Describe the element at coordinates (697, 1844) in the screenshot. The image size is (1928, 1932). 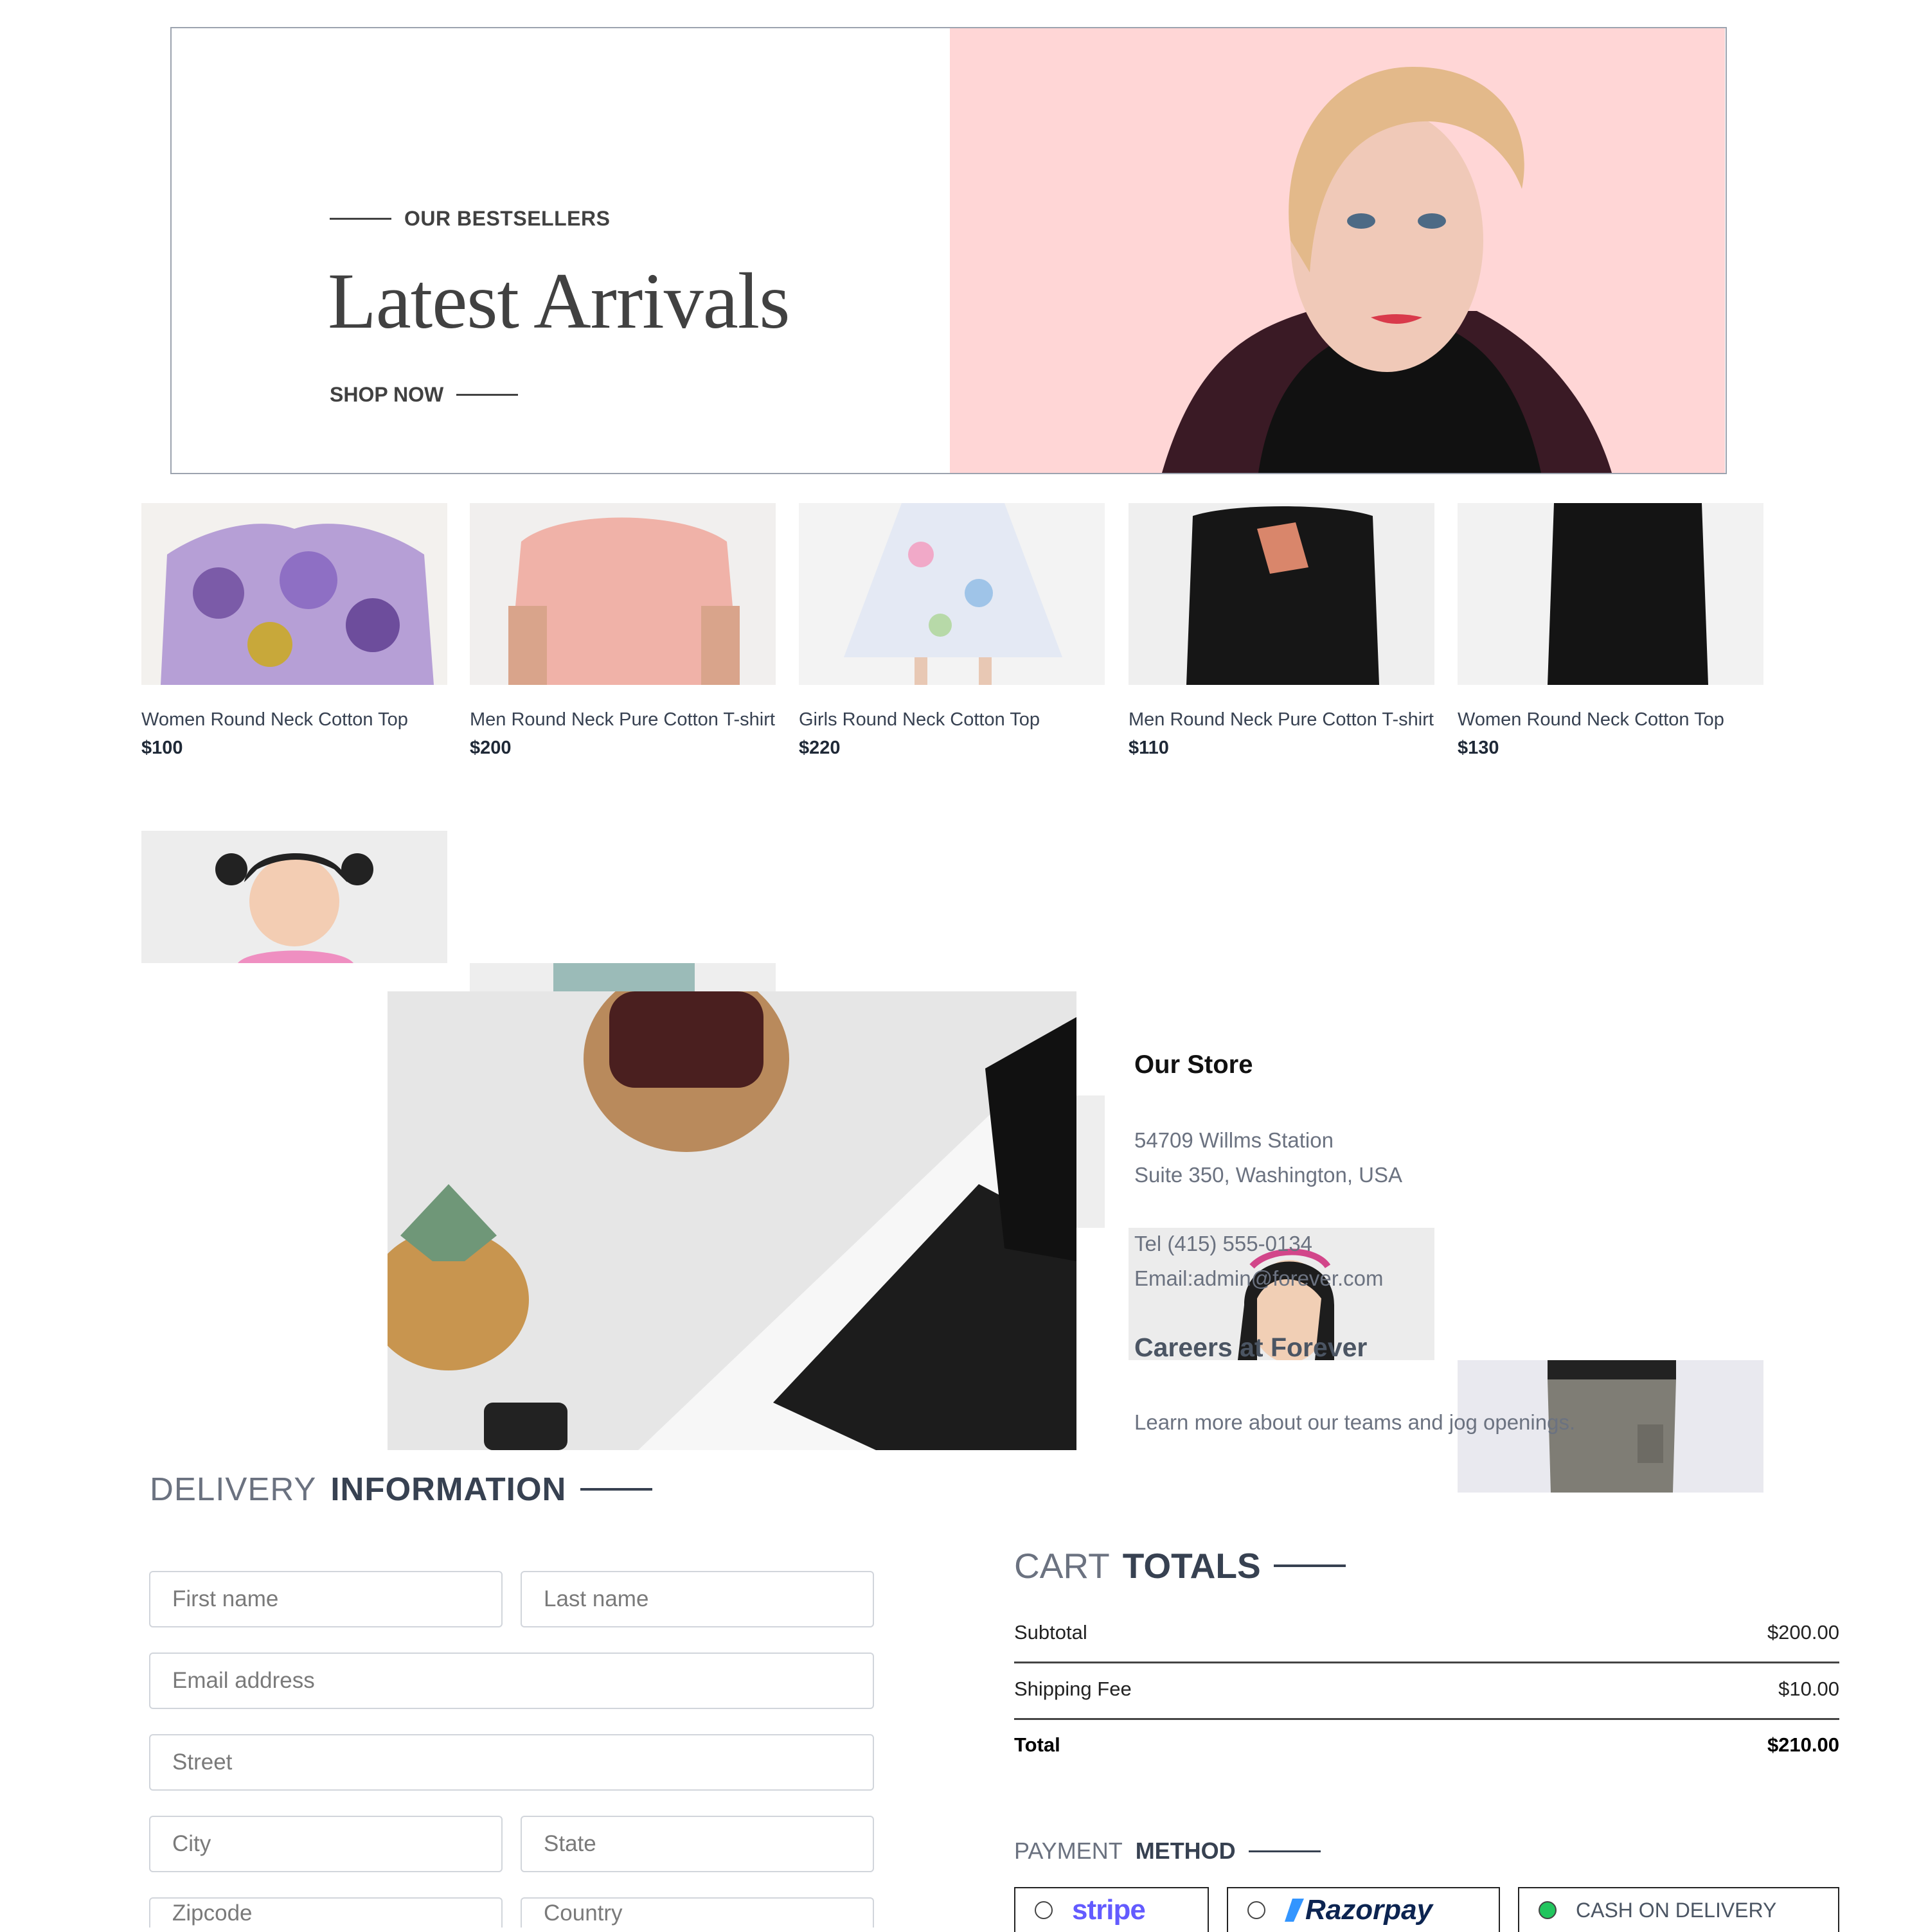
I see `state-input` at that location.